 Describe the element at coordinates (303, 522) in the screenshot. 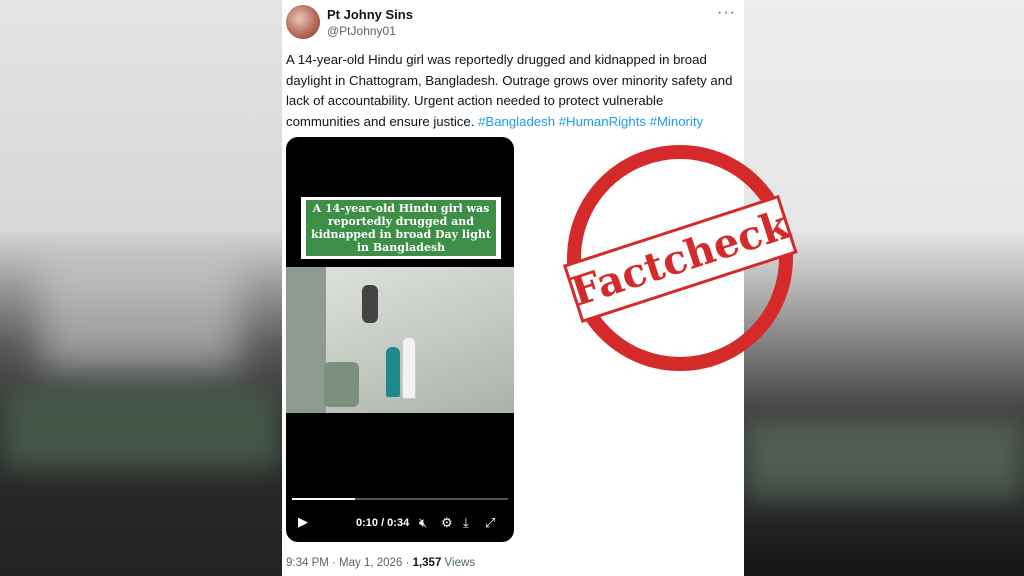

I see `play-icon: ▶` at that location.